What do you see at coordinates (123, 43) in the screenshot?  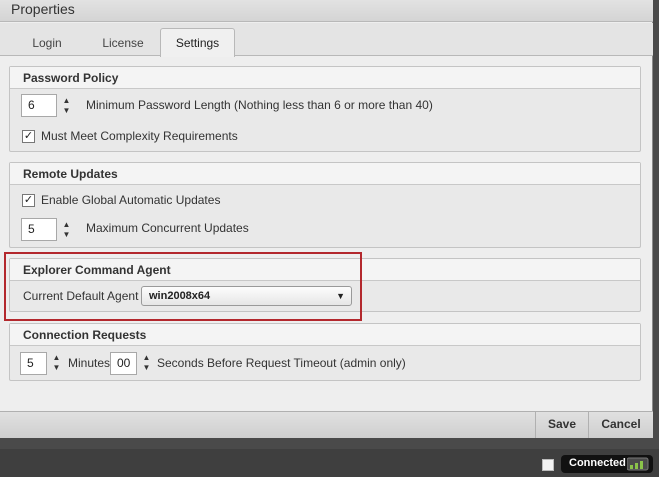 I see `tab-license: License` at bounding box center [123, 43].